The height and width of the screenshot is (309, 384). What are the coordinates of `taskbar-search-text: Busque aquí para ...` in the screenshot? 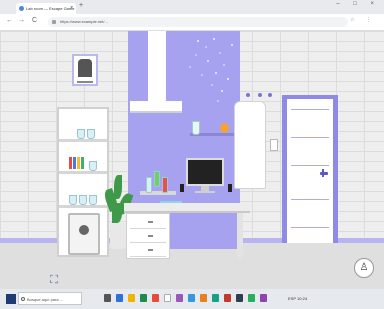 It's located at (45, 299).